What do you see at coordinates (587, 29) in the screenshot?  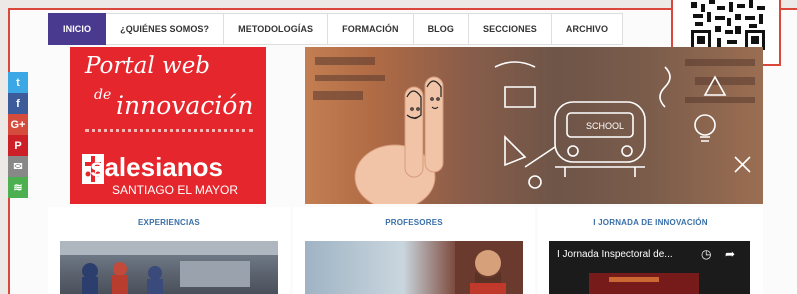 I see `nav-item-archivo: ARCHIVO` at bounding box center [587, 29].